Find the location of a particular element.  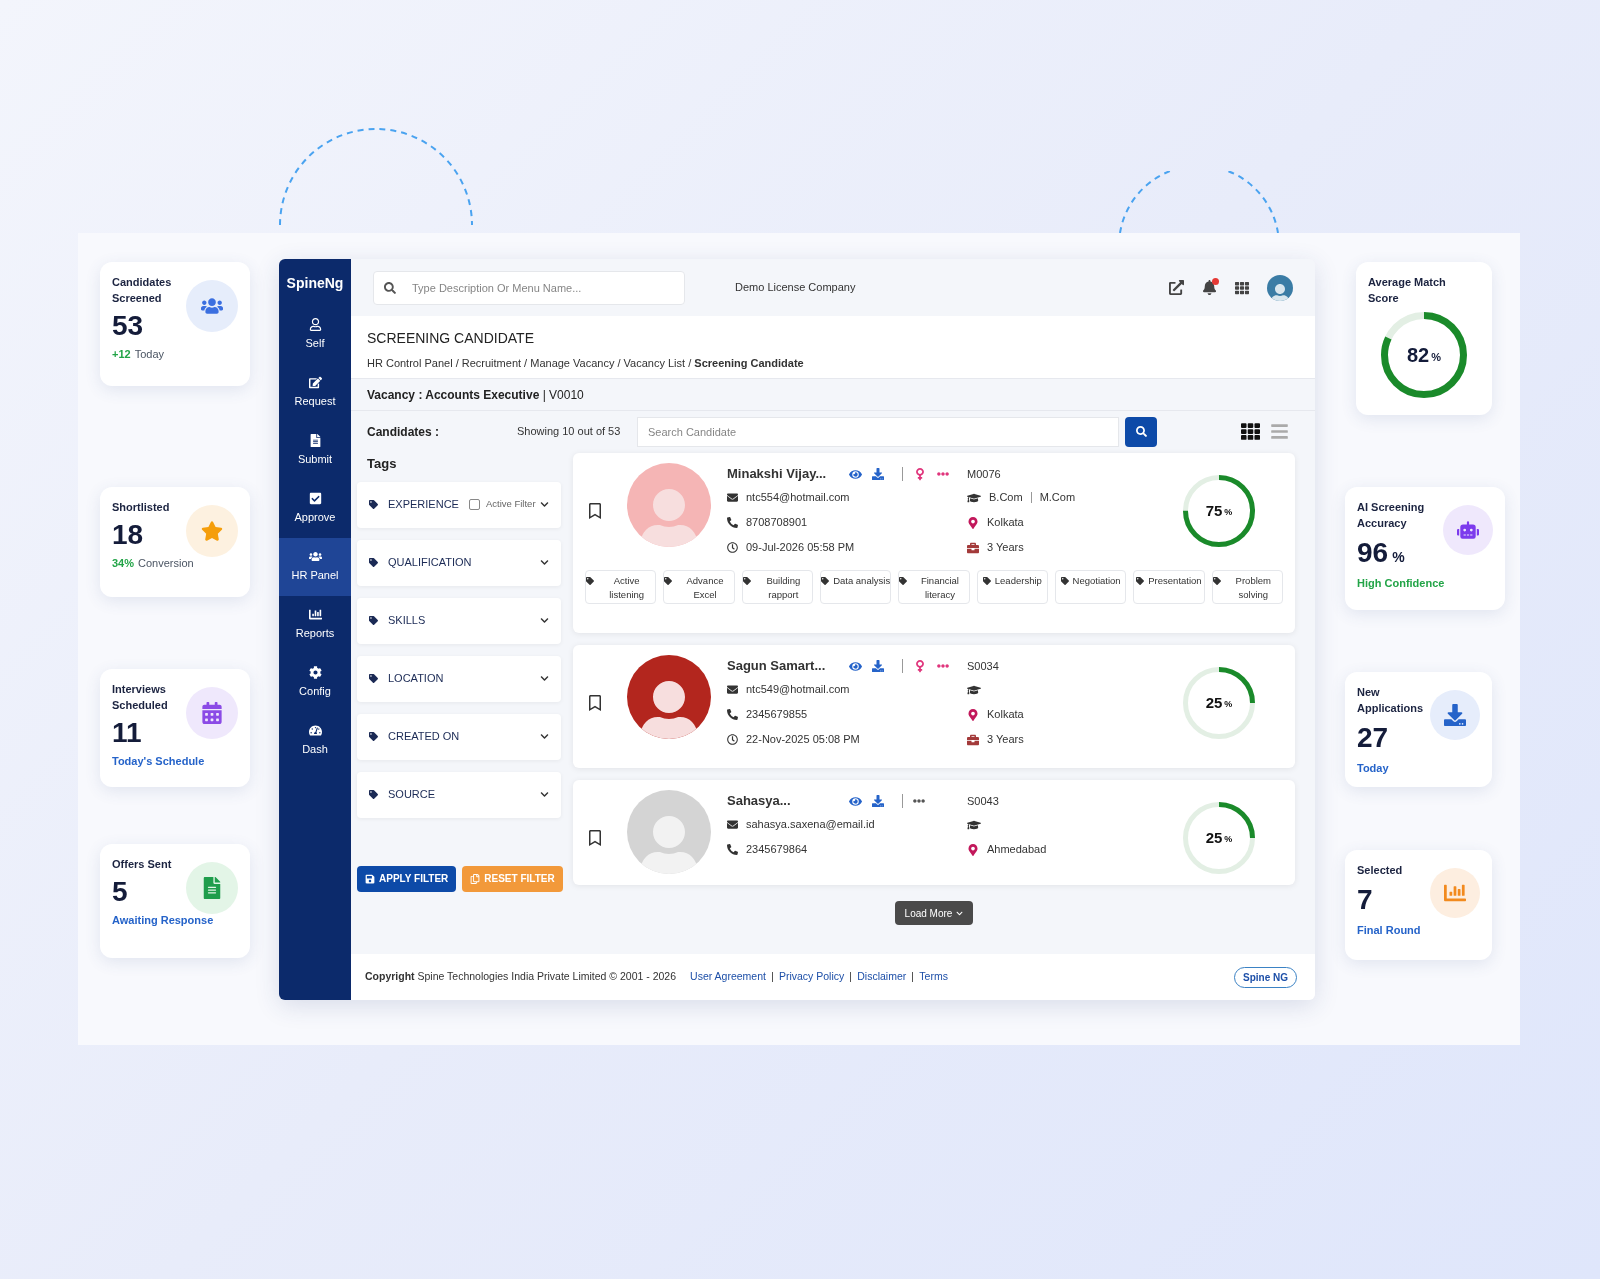

search-icon is located at coordinates (1141, 431).